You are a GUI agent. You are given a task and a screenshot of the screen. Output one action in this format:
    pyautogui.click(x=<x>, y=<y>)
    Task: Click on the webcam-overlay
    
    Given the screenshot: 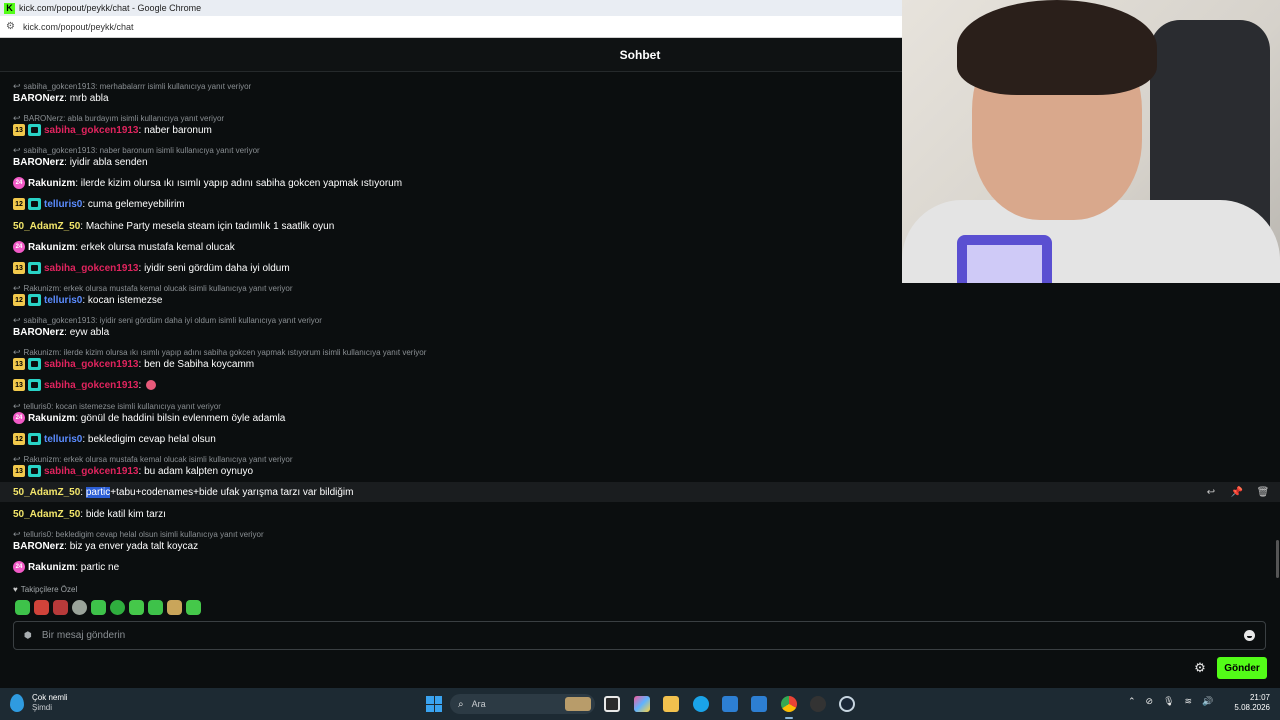 What is the action you would take?
    pyautogui.click(x=1091, y=141)
    